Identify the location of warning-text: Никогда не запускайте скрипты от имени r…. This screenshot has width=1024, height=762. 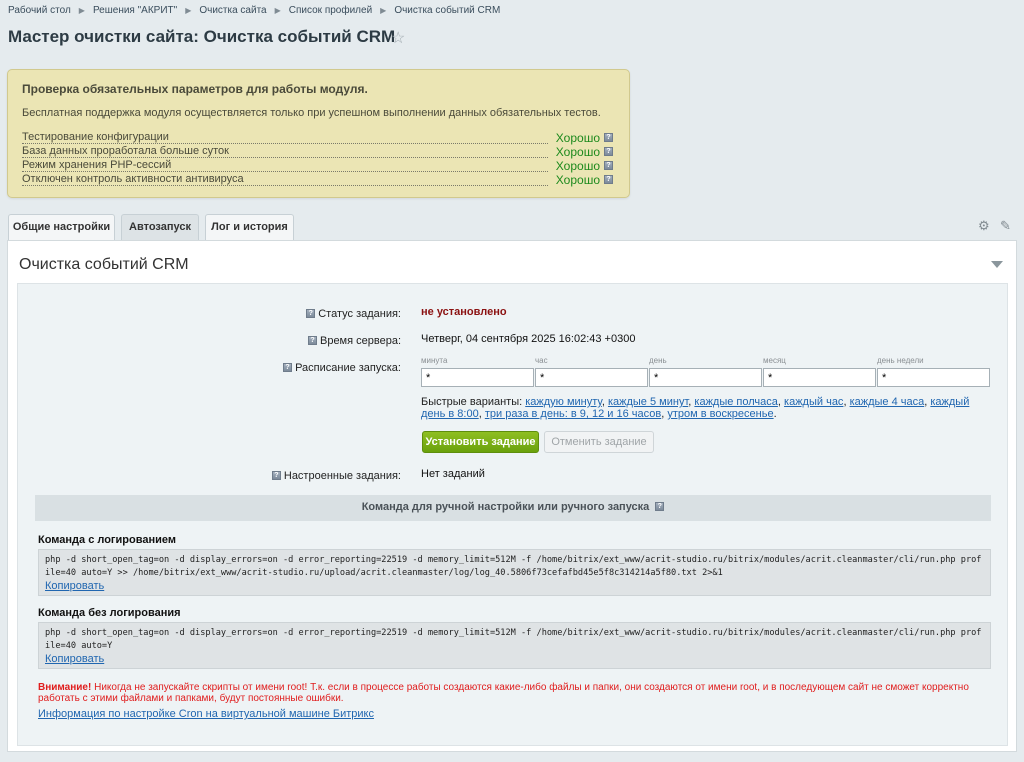
(503, 693).